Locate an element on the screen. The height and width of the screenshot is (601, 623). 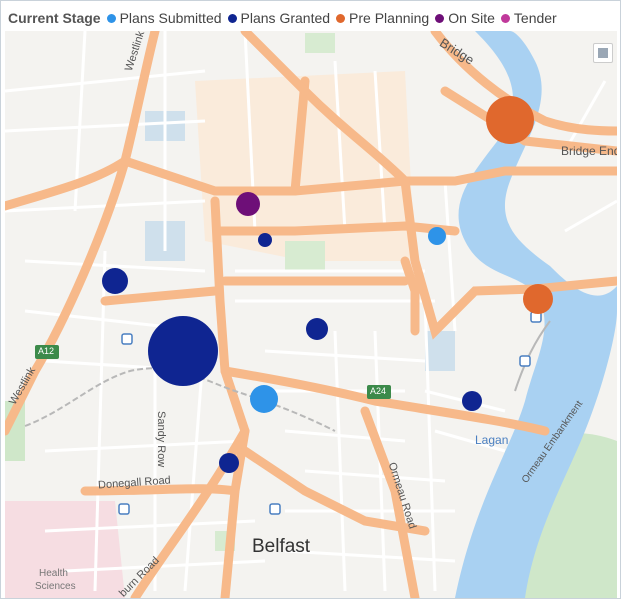
map-label-a24: A24 is located at coordinates (378, 391).